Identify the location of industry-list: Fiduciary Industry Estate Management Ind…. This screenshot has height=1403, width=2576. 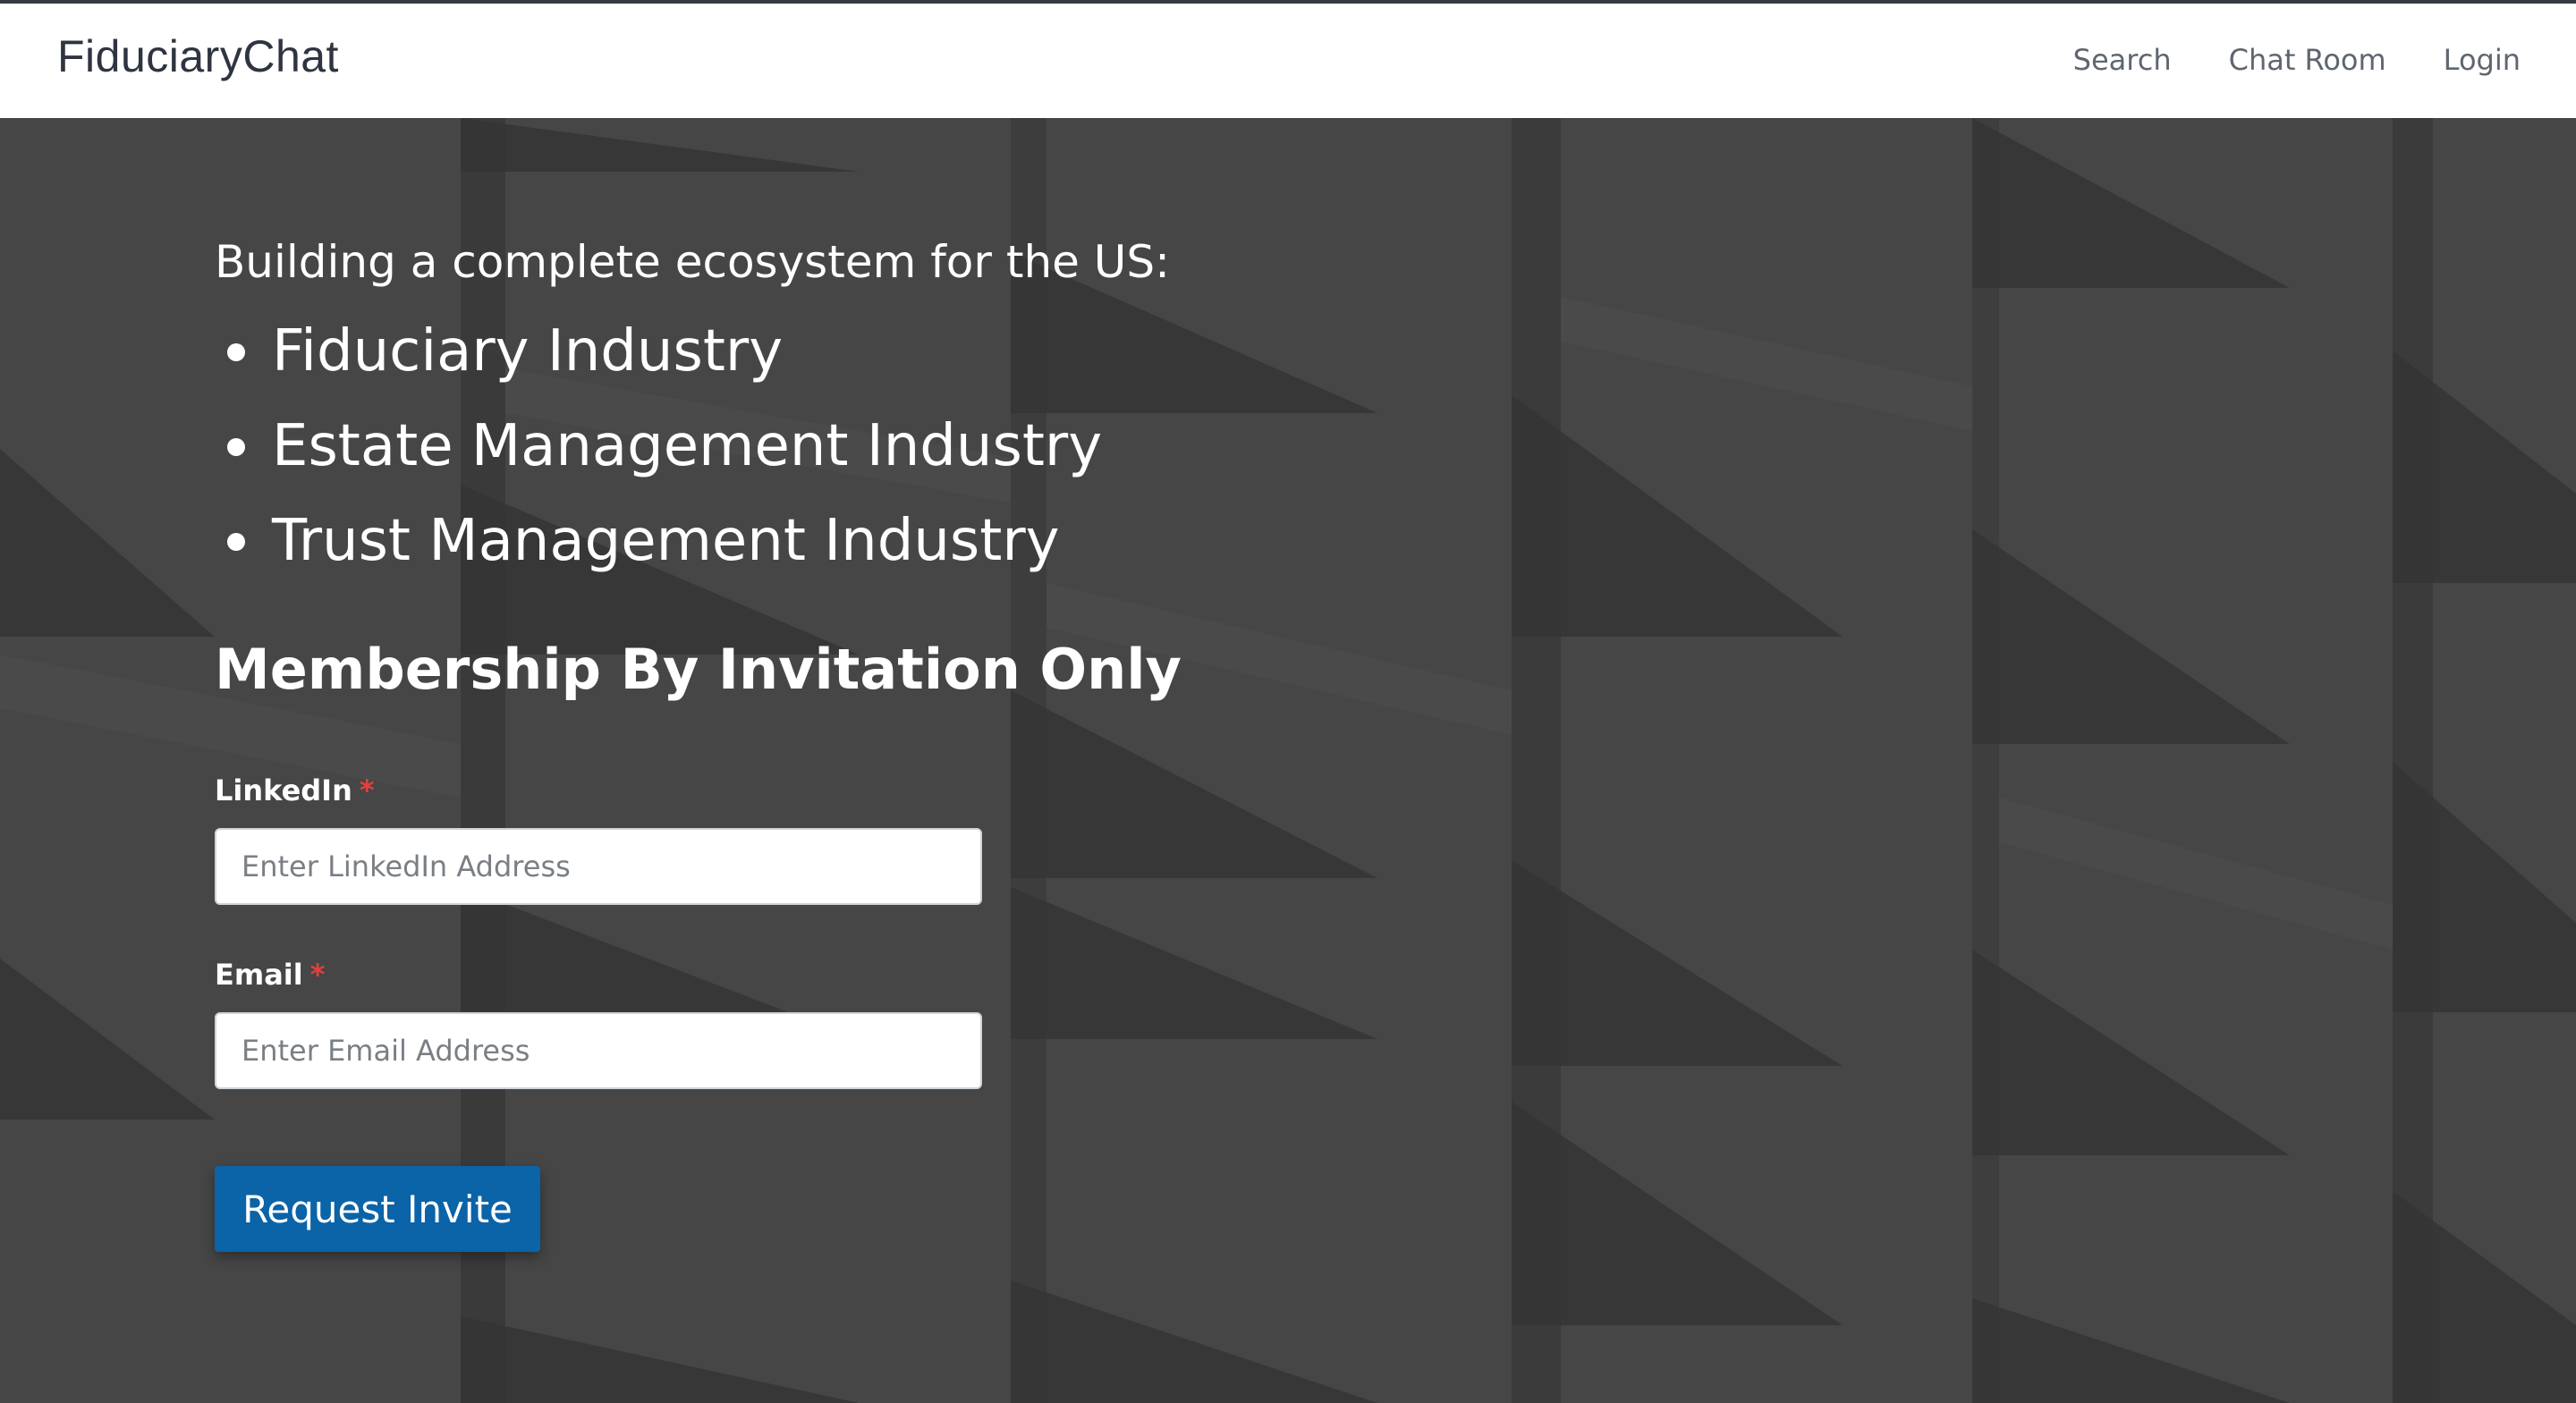
(841, 446).